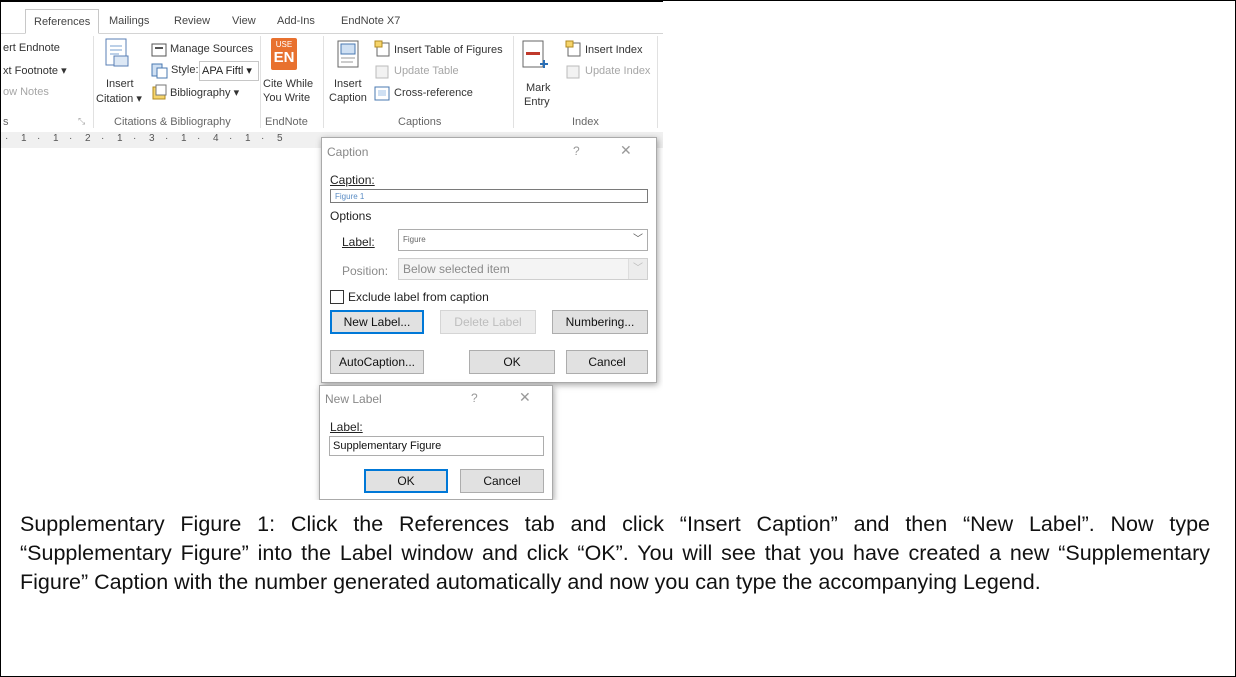 Image resolution: width=1236 pixels, height=677 pixels. I want to click on label-dropdown: Figure ﹀, so click(523, 240).